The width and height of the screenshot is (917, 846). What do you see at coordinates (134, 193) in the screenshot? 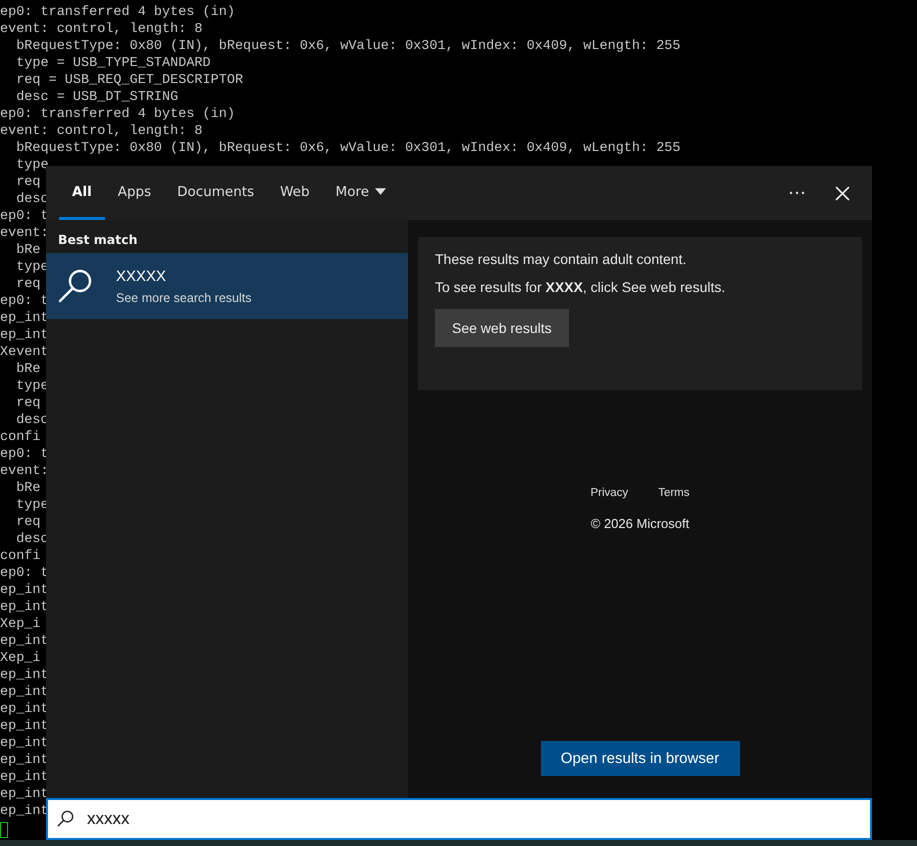
I see `tab: Apps` at bounding box center [134, 193].